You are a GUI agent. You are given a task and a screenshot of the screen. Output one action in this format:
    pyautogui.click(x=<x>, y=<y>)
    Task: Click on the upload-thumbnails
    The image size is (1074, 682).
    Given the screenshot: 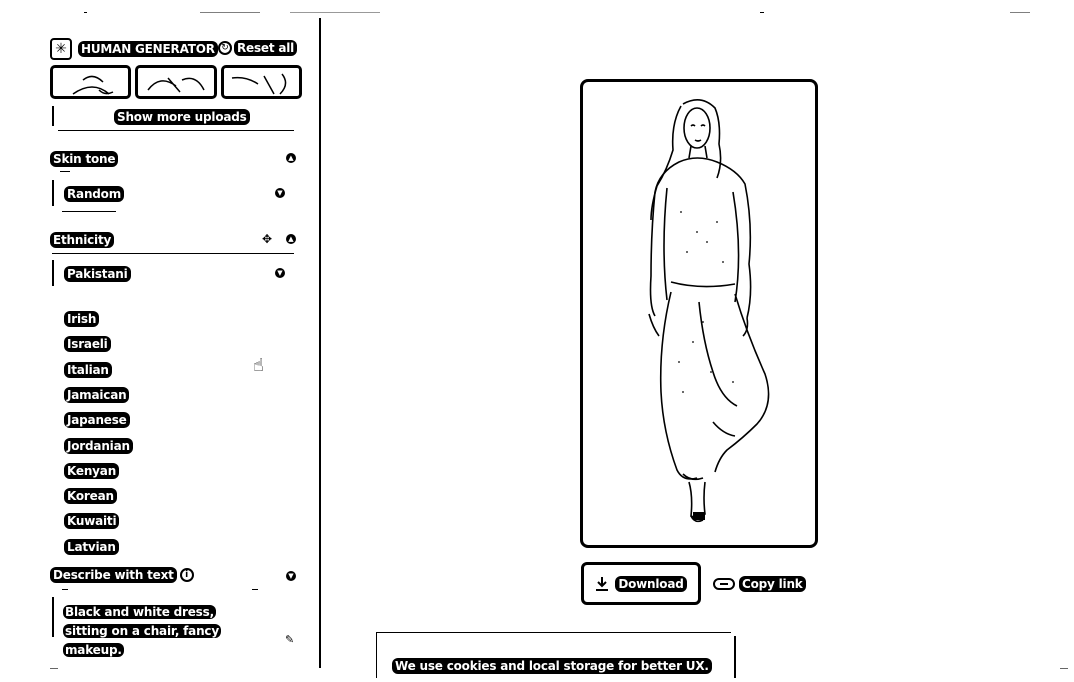 What is the action you would take?
    pyautogui.click(x=176, y=82)
    